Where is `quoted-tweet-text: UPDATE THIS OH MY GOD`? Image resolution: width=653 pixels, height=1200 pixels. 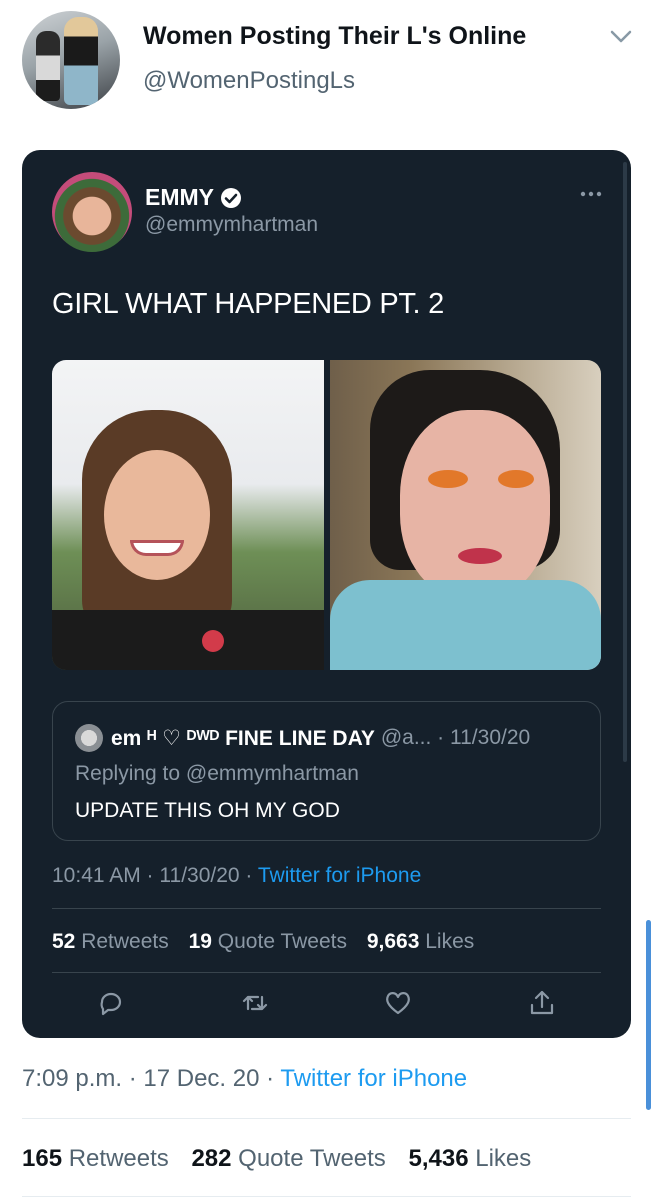 quoted-tweet-text: UPDATE THIS OH MY GOD is located at coordinates (207, 810).